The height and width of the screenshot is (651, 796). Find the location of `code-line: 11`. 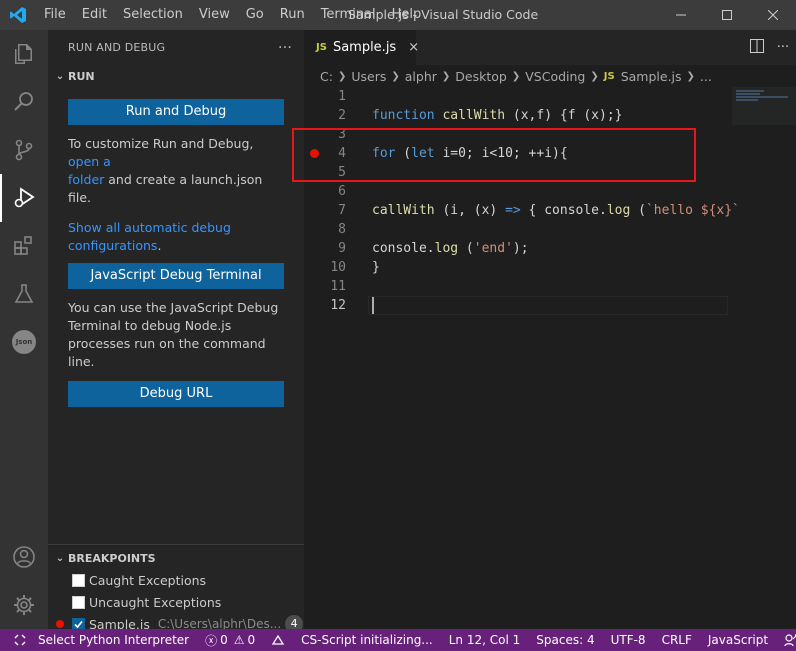

code-line: 11 is located at coordinates (550, 286).